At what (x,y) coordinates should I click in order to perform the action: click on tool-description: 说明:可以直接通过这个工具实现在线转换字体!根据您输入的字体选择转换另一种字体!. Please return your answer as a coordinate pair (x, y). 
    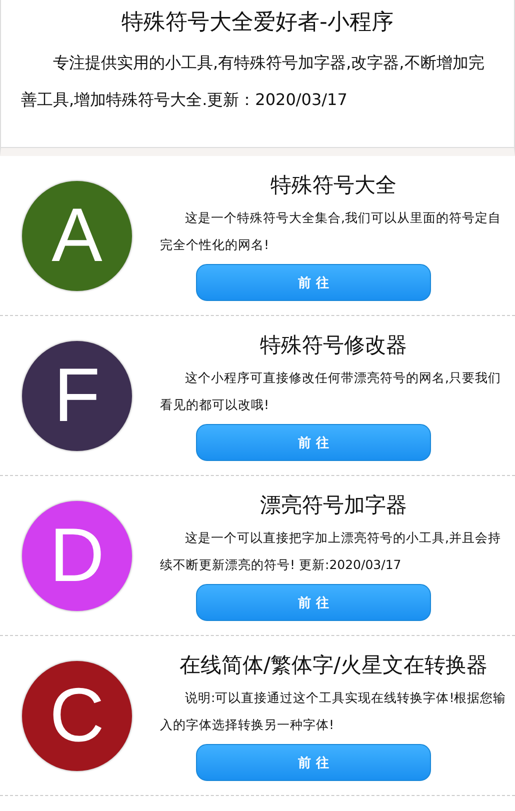
    Looking at the image, I should click on (333, 711).